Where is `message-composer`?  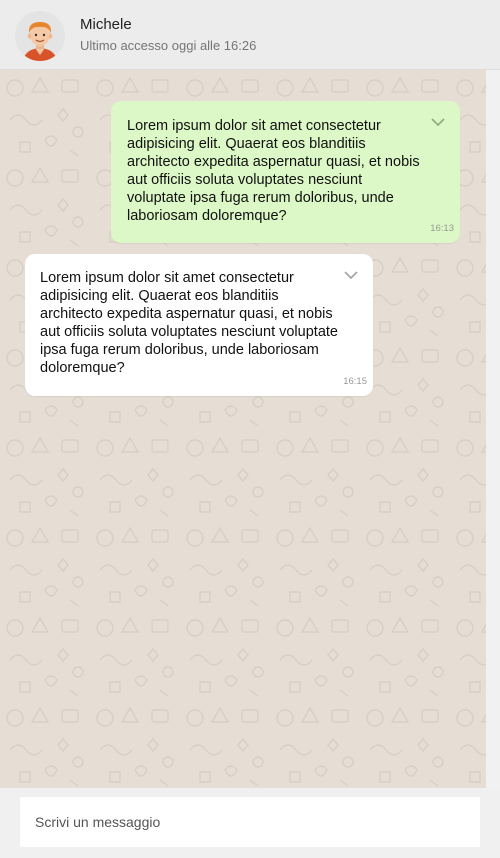
message-composer is located at coordinates (250, 823).